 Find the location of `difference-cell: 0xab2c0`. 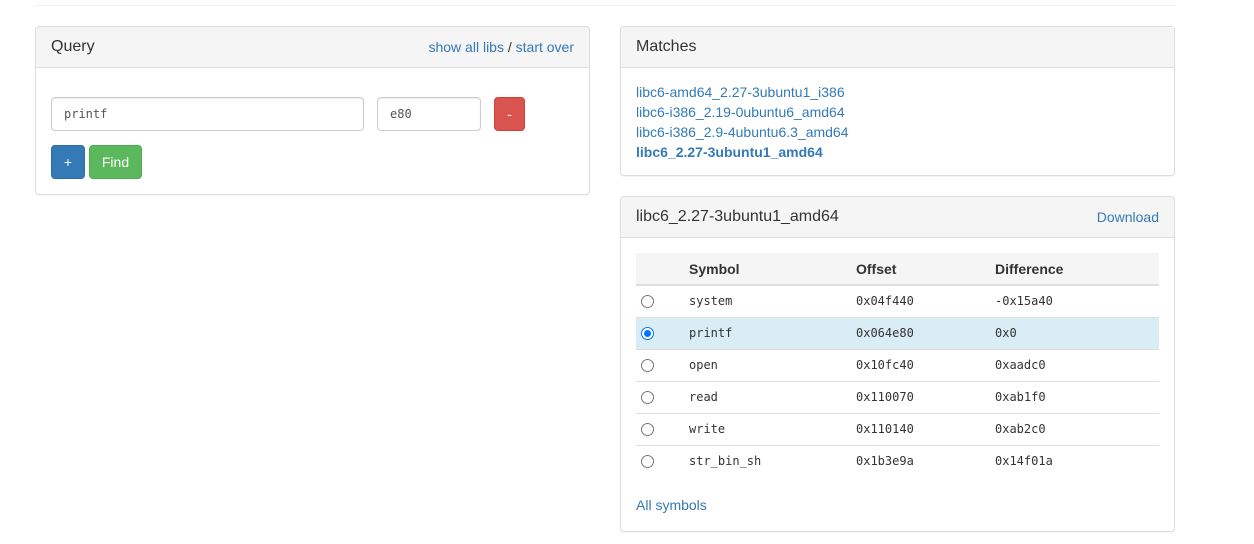

difference-cell: 0xab2c0 is located at coordinates (1073, 428).